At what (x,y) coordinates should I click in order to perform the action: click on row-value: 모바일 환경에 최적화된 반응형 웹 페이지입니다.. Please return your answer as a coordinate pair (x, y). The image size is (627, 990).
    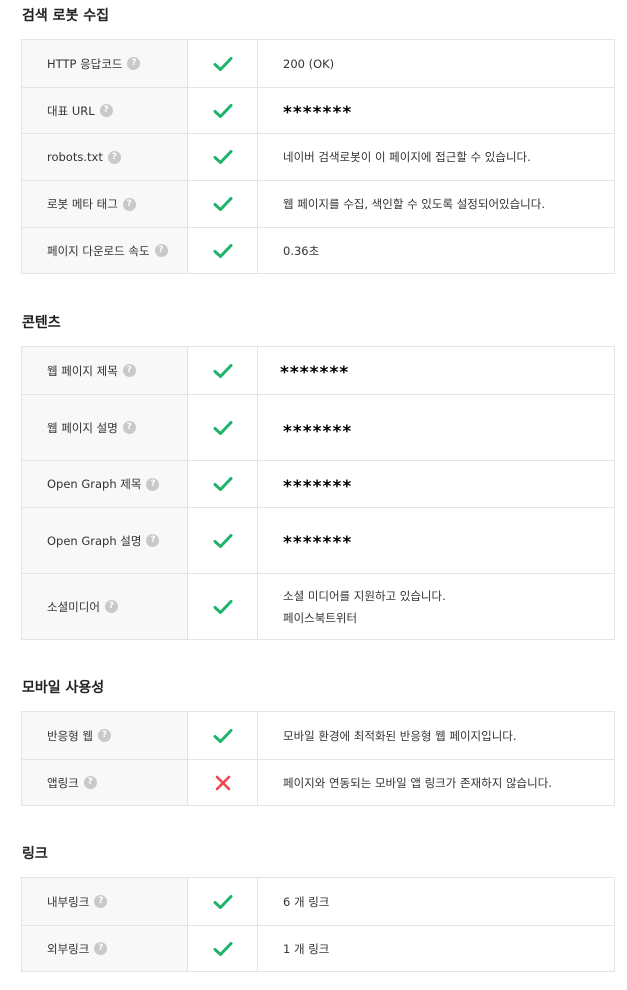
    Looking at the image, I should click on (400, 735).